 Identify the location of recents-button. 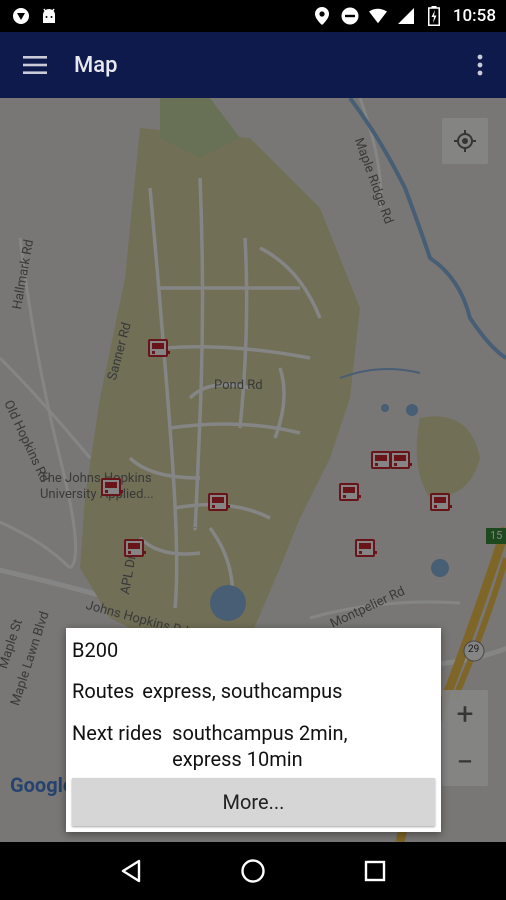
(375, 871).